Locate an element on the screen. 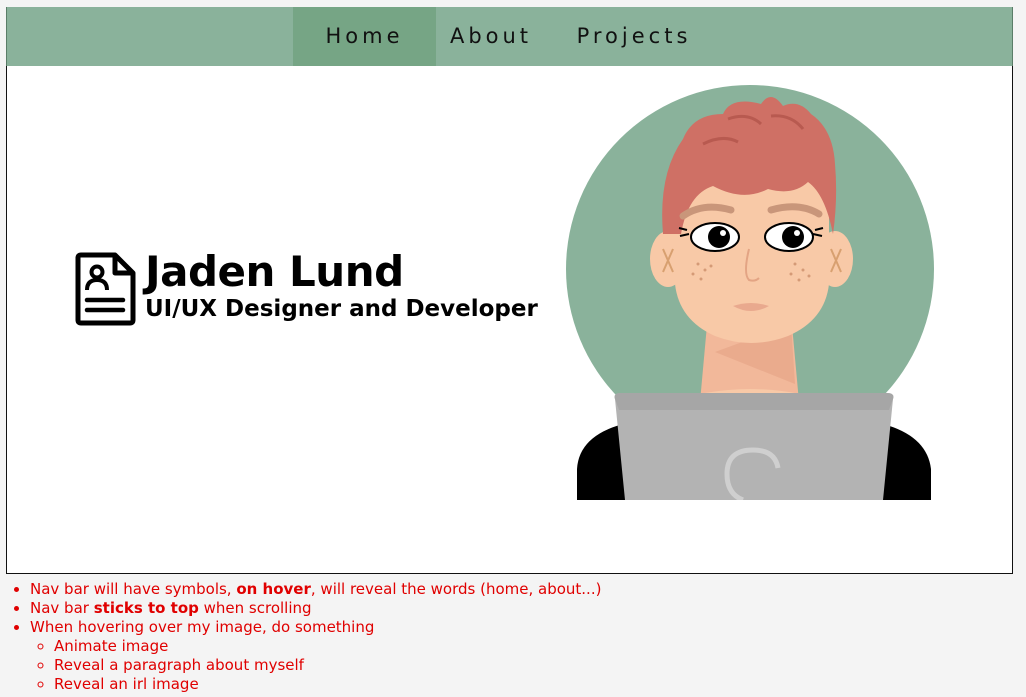 The height and width of the screenshot is (697, 1026). nav-item-home: Home is located at coordinates (364, 36).